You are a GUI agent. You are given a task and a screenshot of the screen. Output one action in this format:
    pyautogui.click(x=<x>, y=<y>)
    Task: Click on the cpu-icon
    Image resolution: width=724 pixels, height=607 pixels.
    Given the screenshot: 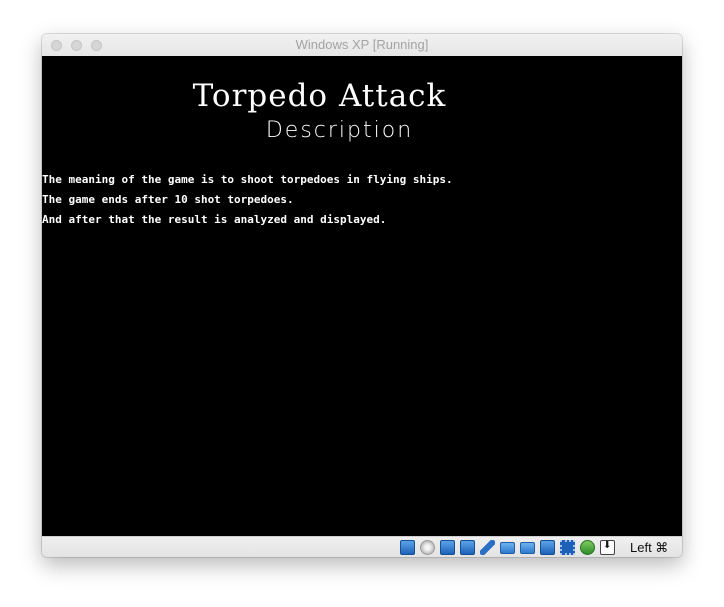 What is the action you would take?
    pyautogui.click(x=567, y=547)
    